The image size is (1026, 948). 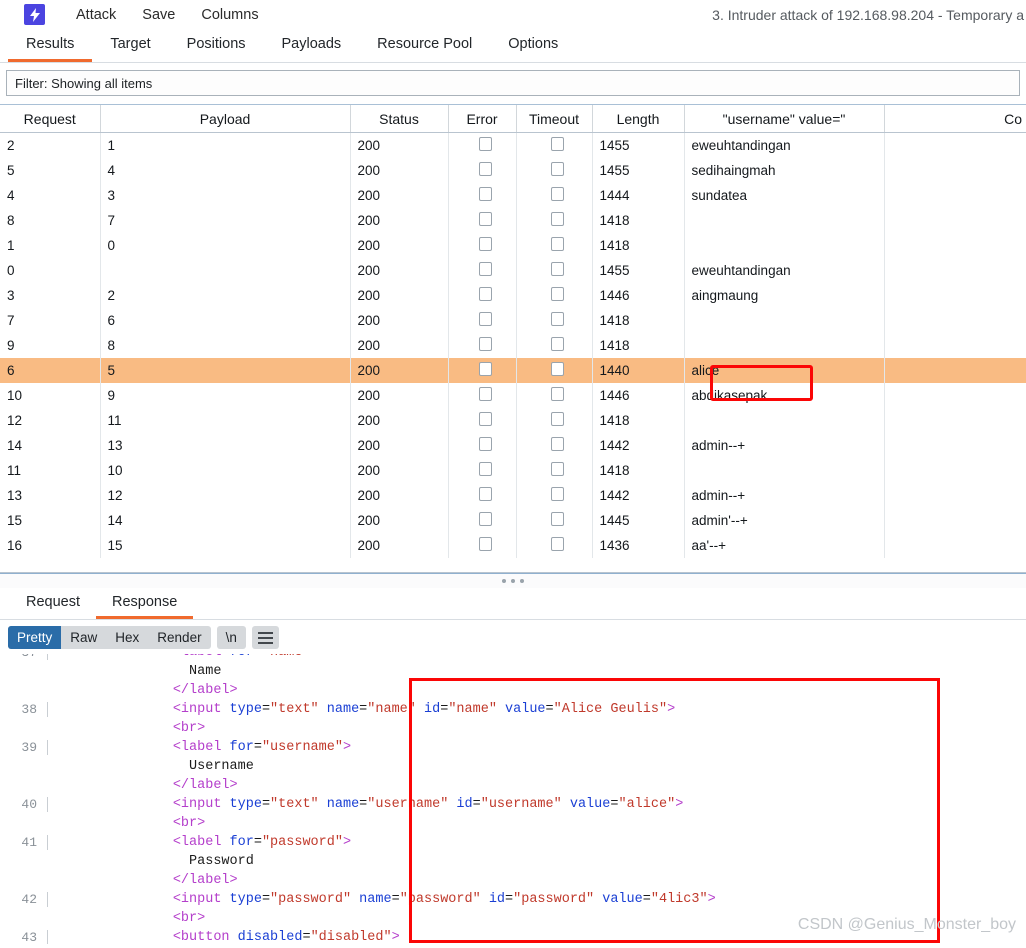 I want to click on table-row: 5 4 200 1455 sedihaingmah, so click(x=513, y=170).